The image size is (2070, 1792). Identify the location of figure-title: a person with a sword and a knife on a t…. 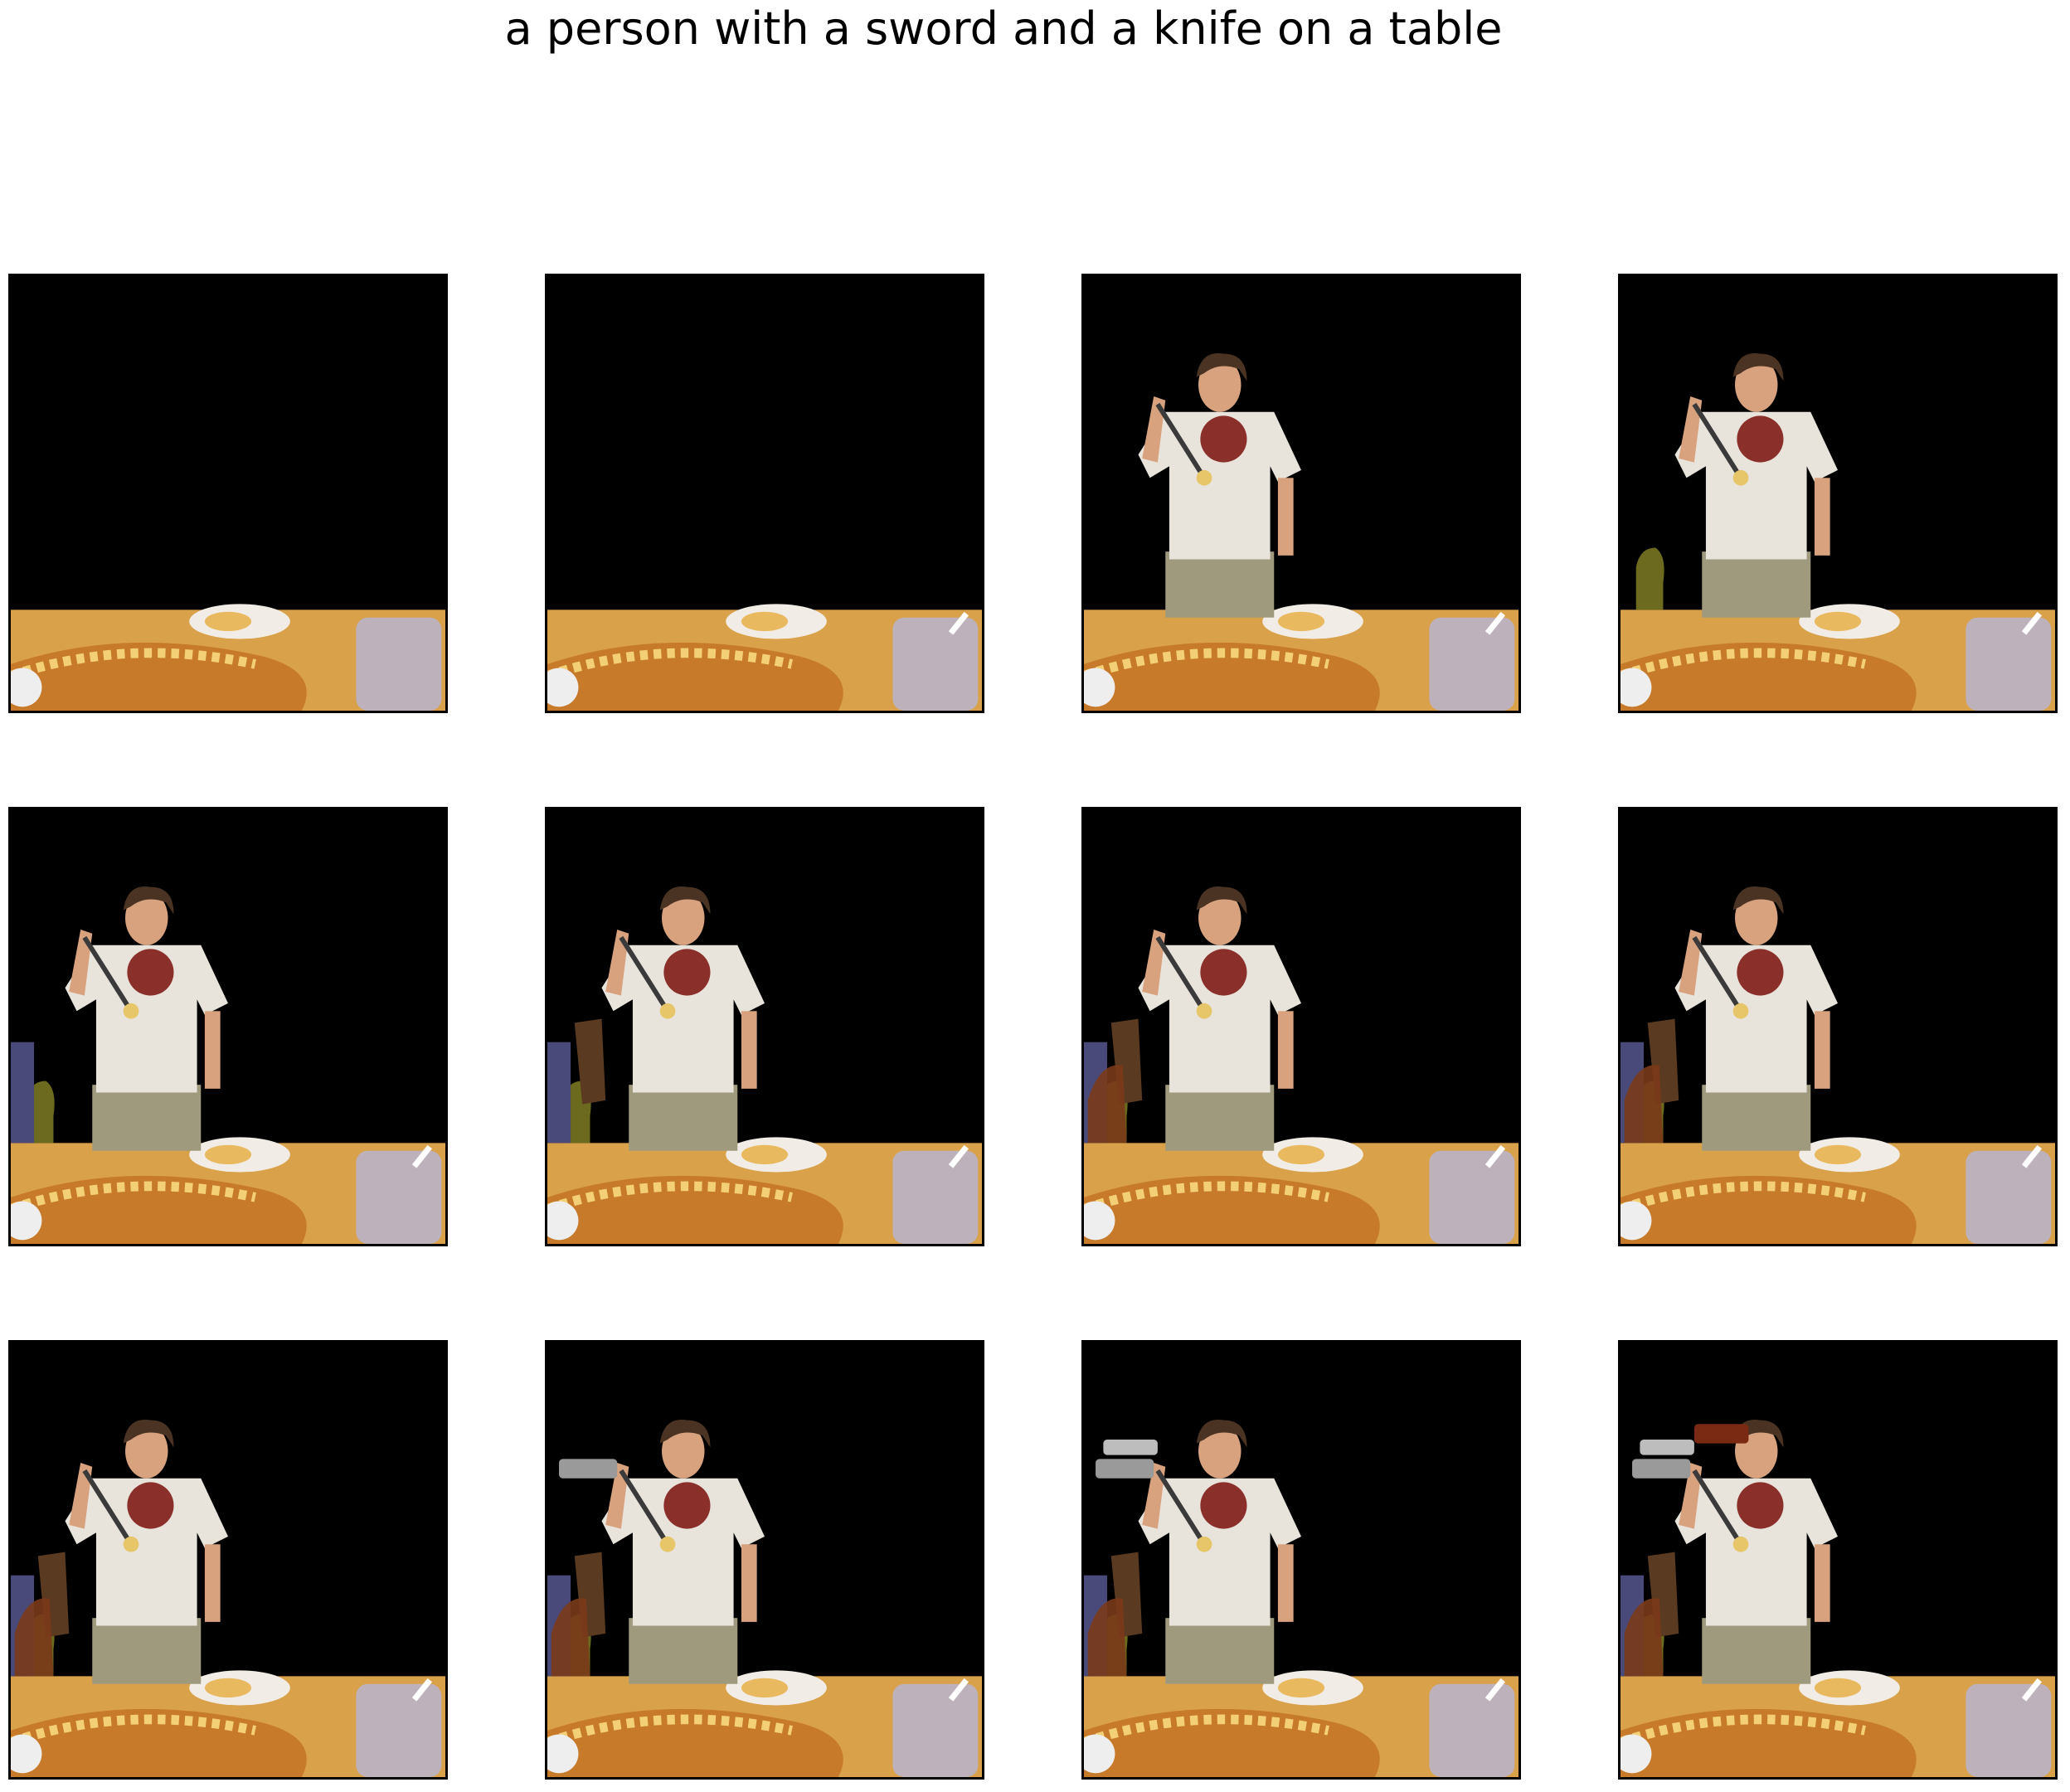
(1004, 28).